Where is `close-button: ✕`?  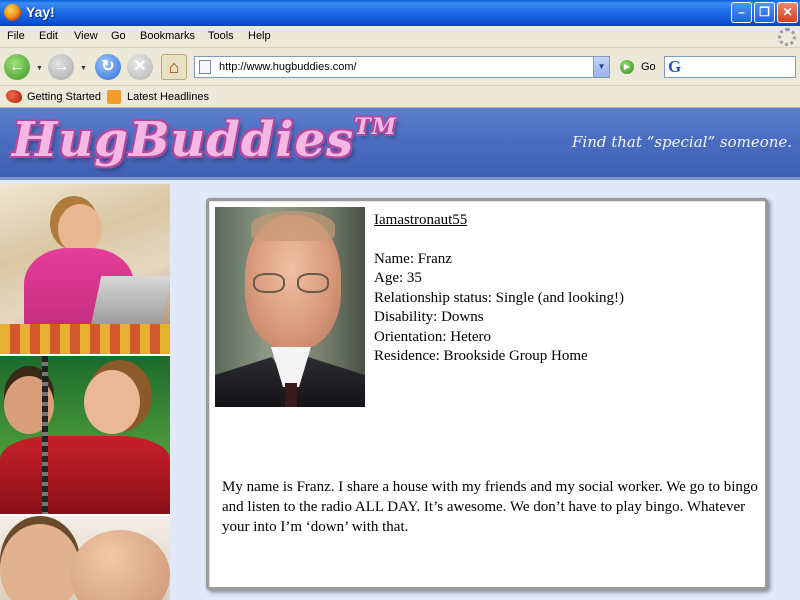
close-button: ✕ is located at coordinates (787, 12).